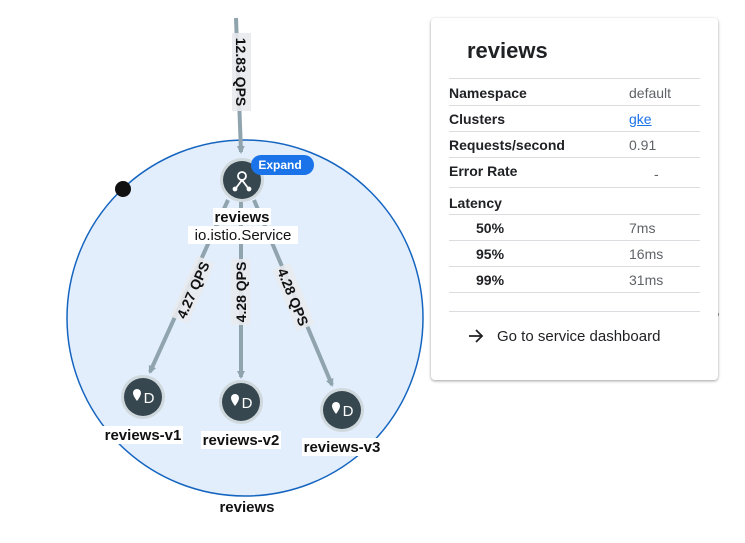 The height and width of the screenshot is (543, 745). Describe the element at coordinates (149, 398) in the screenshot. I see `workload-icon-text-v1: D` at that location.